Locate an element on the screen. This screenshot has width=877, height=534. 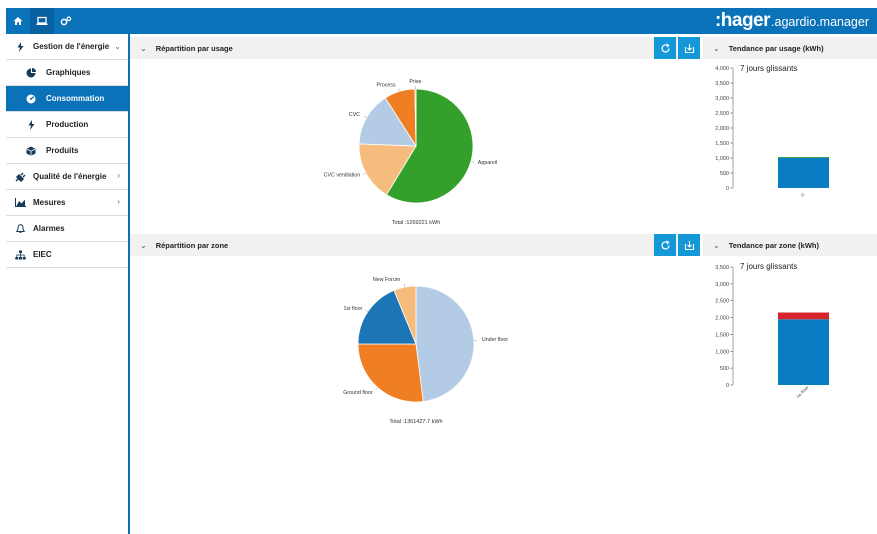
zone-trend-subtitle: 7 jours glissants is located at coordinates (768, 266).